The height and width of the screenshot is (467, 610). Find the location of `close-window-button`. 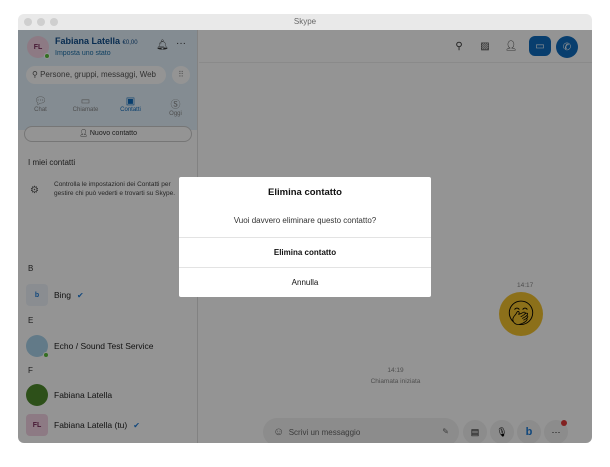

close-window-button is located at coordinates (28, 22).